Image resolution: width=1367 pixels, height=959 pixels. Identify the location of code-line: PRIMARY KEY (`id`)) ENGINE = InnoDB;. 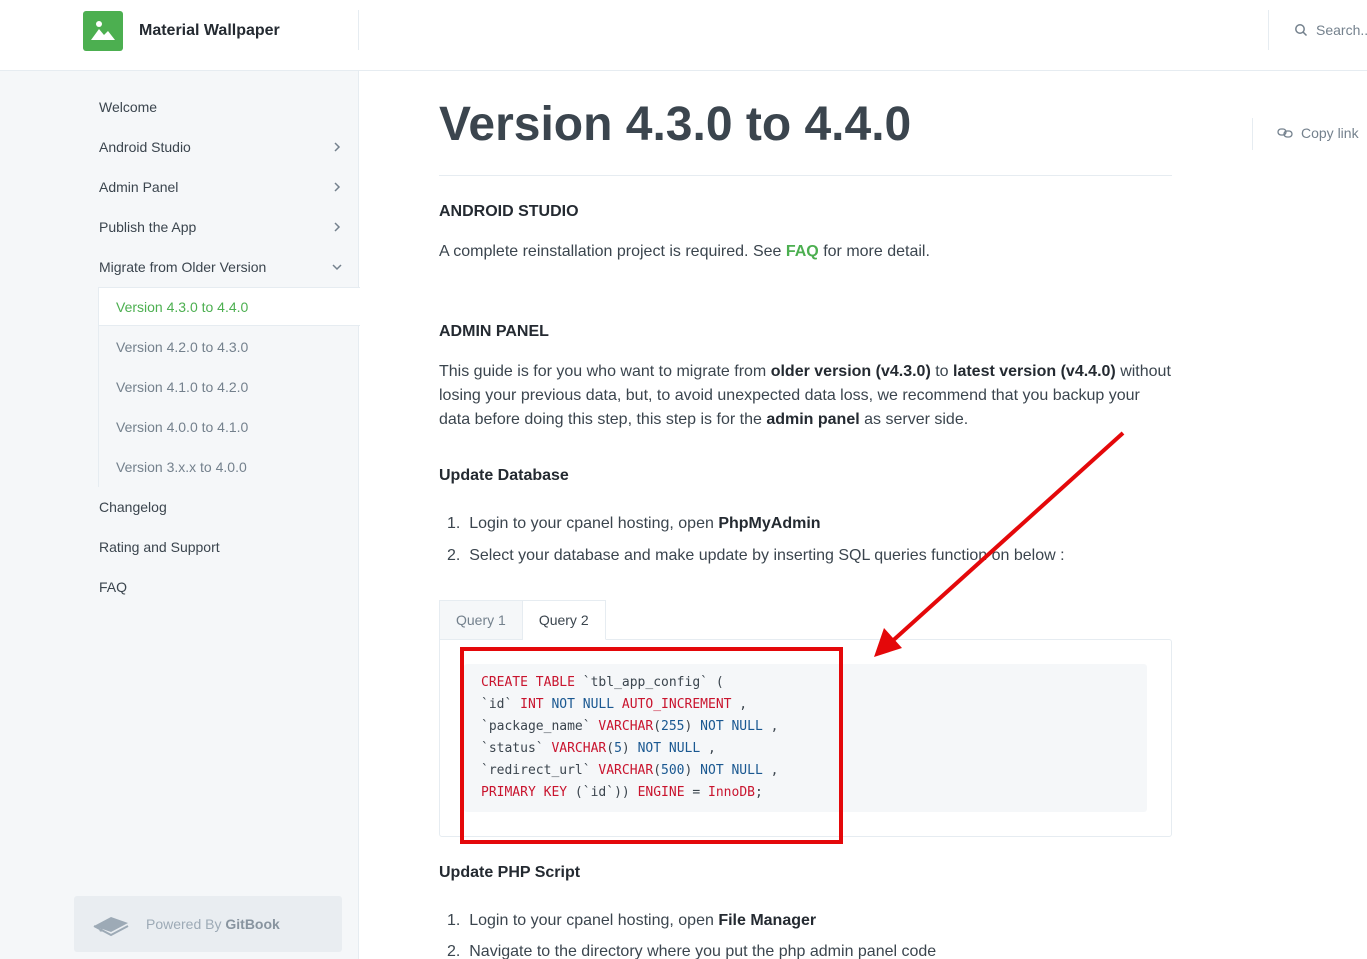
(622, 792).